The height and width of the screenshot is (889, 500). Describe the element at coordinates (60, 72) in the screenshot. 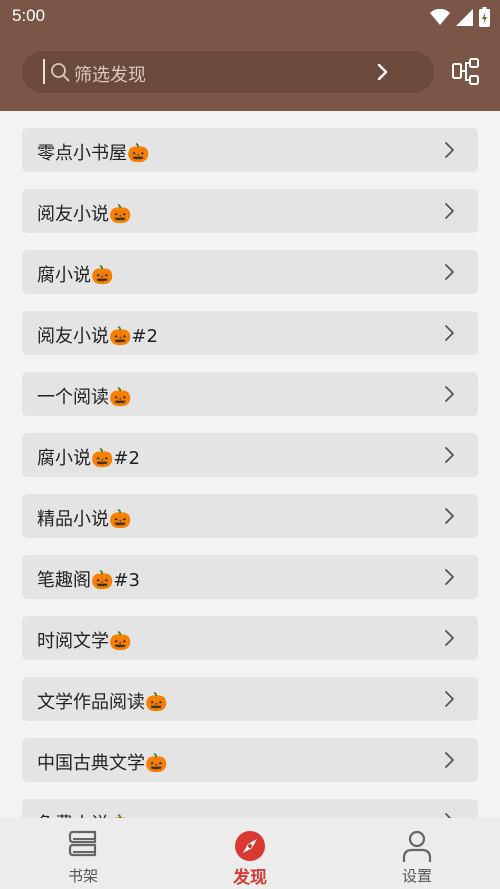

I see `search-icon` at that location.